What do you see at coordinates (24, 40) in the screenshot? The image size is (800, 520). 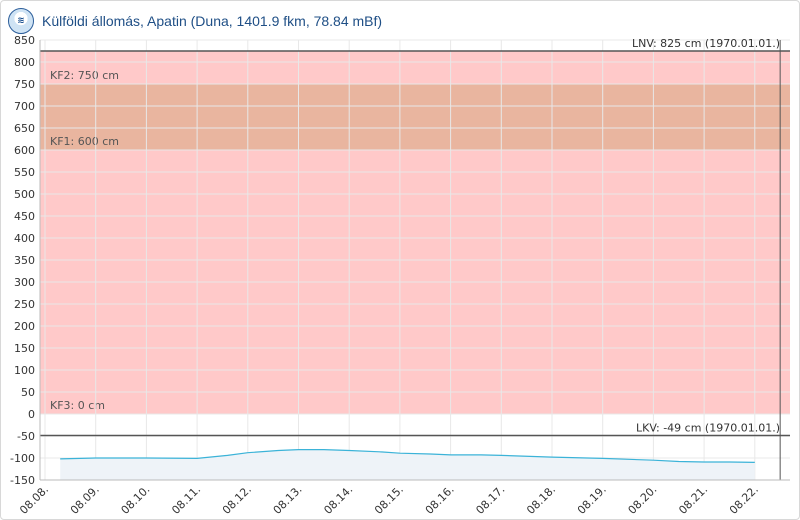 I see `y-tick-label: 850` at bounding box center [24, 40].